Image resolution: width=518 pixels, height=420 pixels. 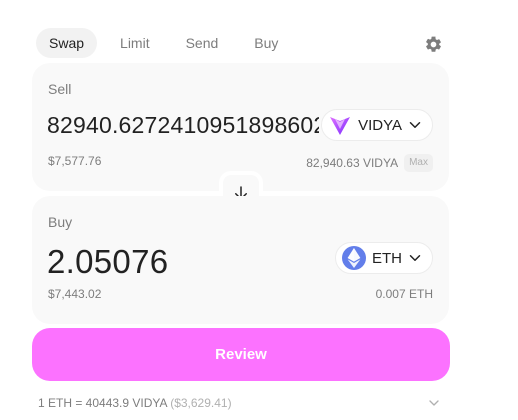 I want to click on exchange-rate-fiat: ($3,629.41), so click(x=201, y=403).